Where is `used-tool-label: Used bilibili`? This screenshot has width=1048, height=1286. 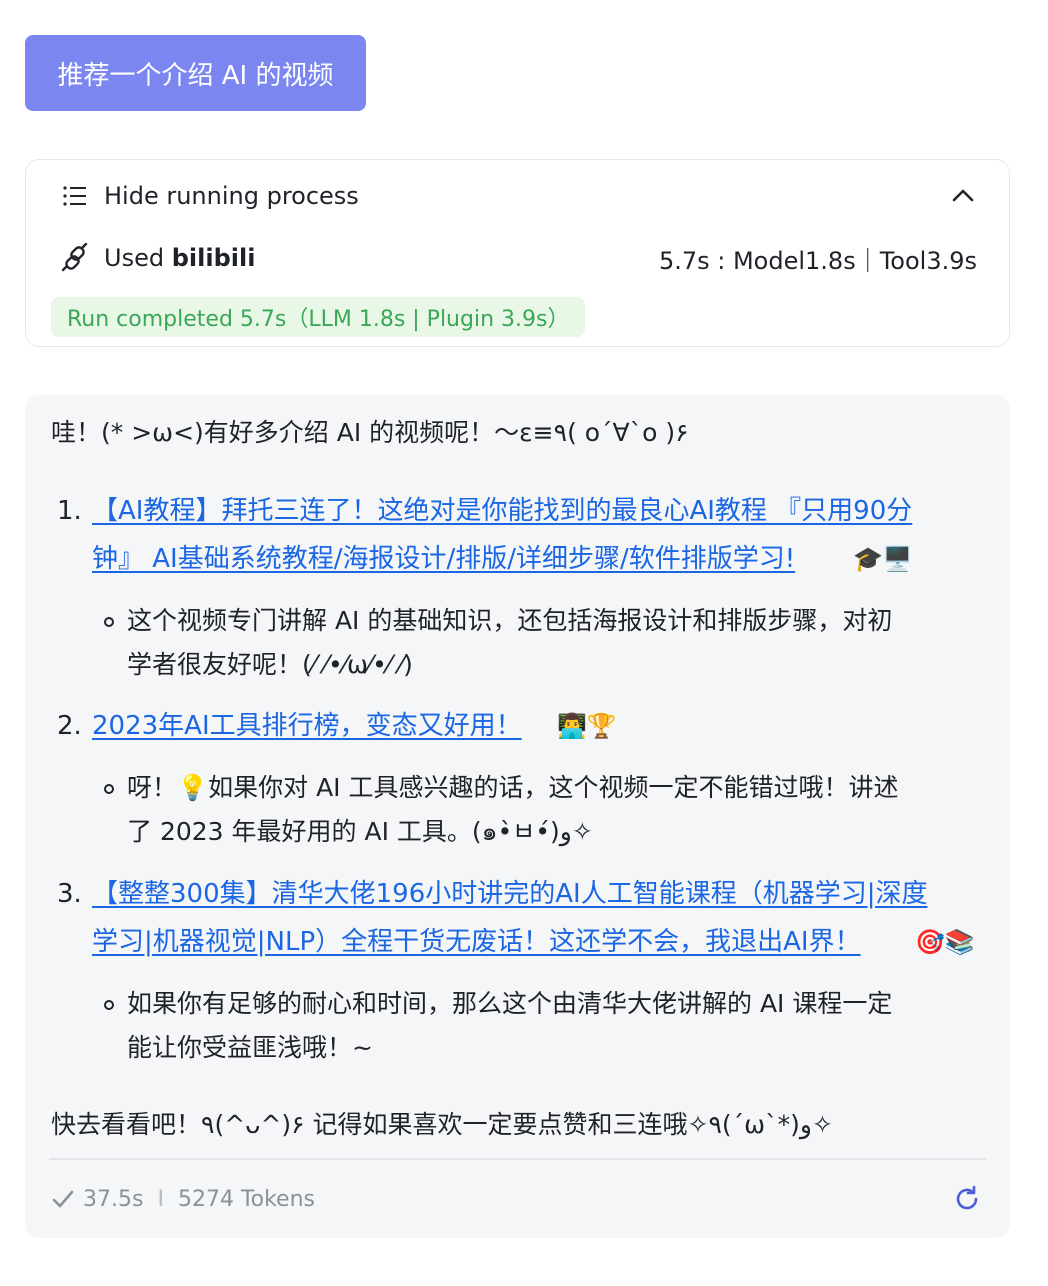 used-tool-label: Used bilibili is located at coordinates (180, 258).